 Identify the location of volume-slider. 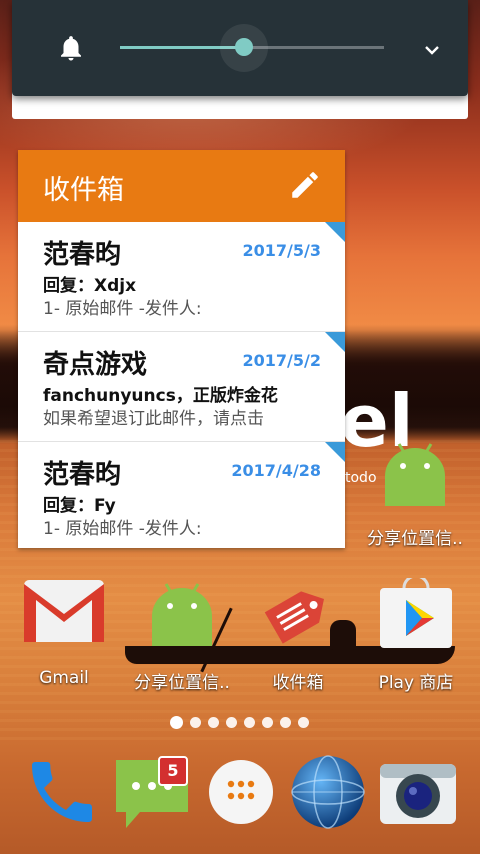
(252, 48).